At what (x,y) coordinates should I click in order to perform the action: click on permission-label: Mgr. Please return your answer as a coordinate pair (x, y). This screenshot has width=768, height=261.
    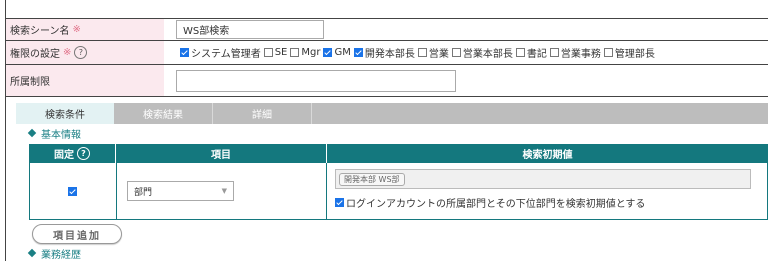
    Looking at the image, I should click on (311, 52).